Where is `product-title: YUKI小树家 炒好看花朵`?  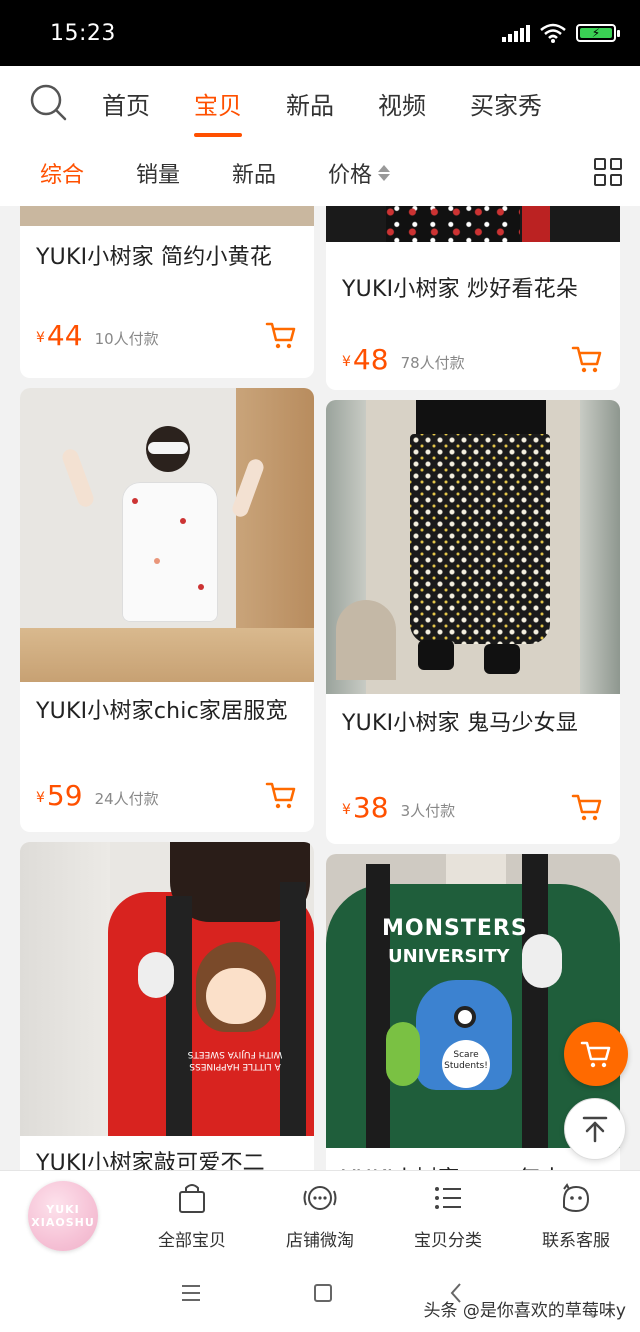 product-title: YUKI小树家 炒好看花朵 is located at coordinates (460, 289).